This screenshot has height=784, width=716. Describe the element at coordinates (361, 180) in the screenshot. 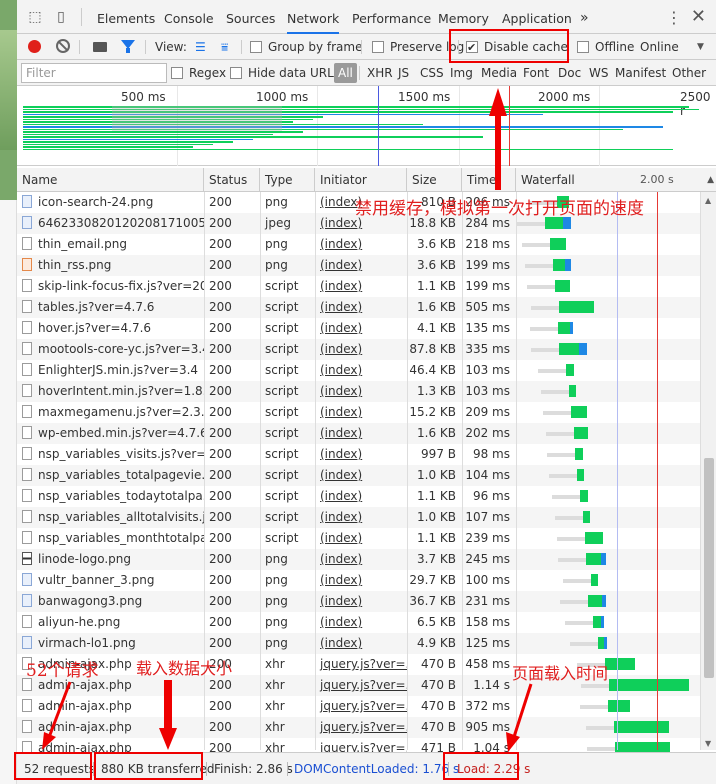

I see `col-initiator-header: Initiator` at that location.